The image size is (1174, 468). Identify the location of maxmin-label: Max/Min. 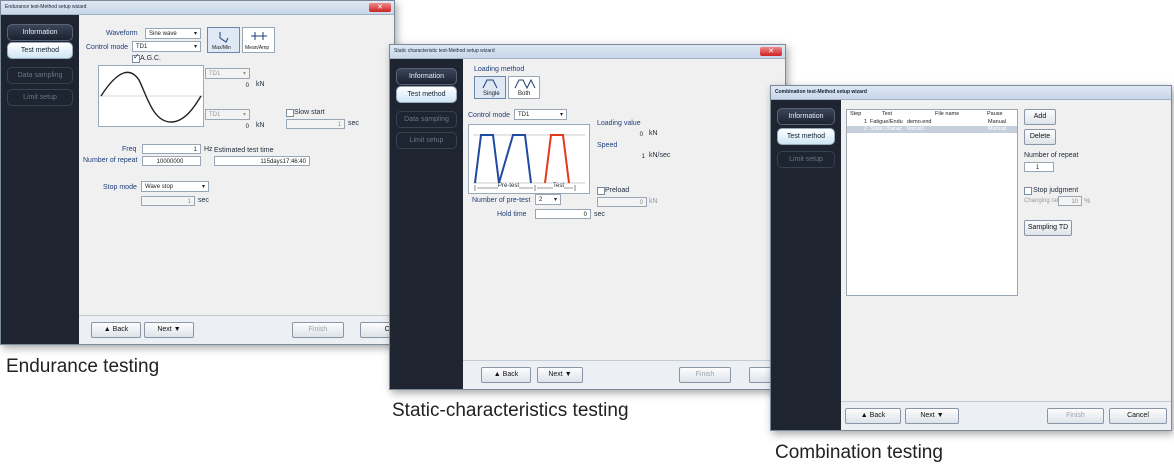
(221, 48).